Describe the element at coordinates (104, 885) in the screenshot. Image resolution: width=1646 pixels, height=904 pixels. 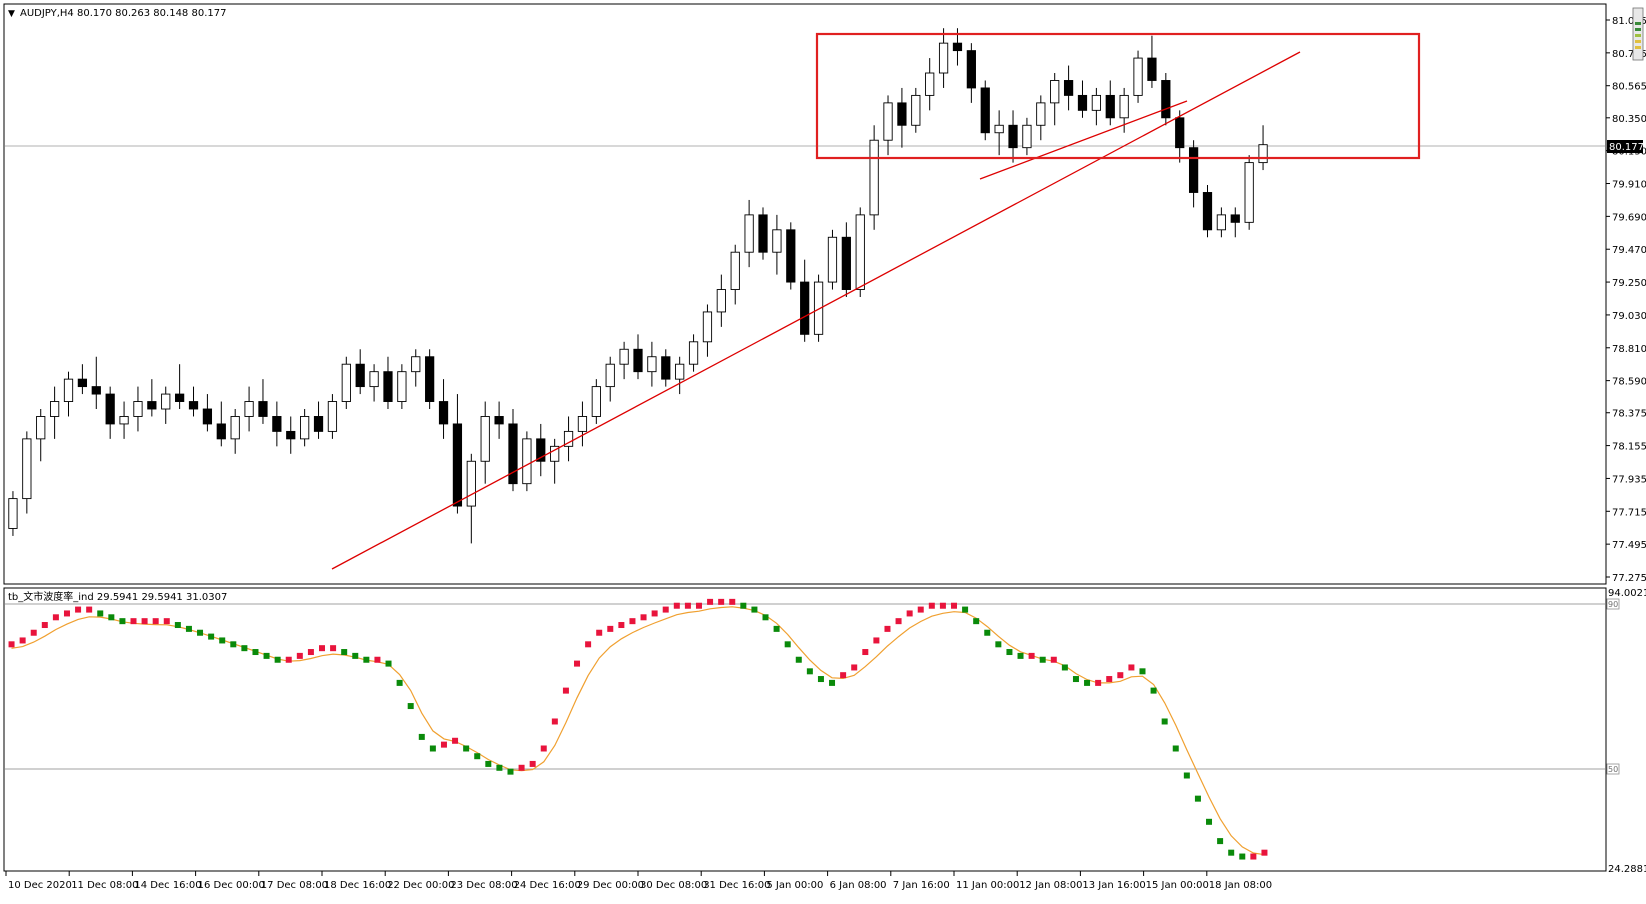
I see `time-label: 11 Dec 08:00` at that location.